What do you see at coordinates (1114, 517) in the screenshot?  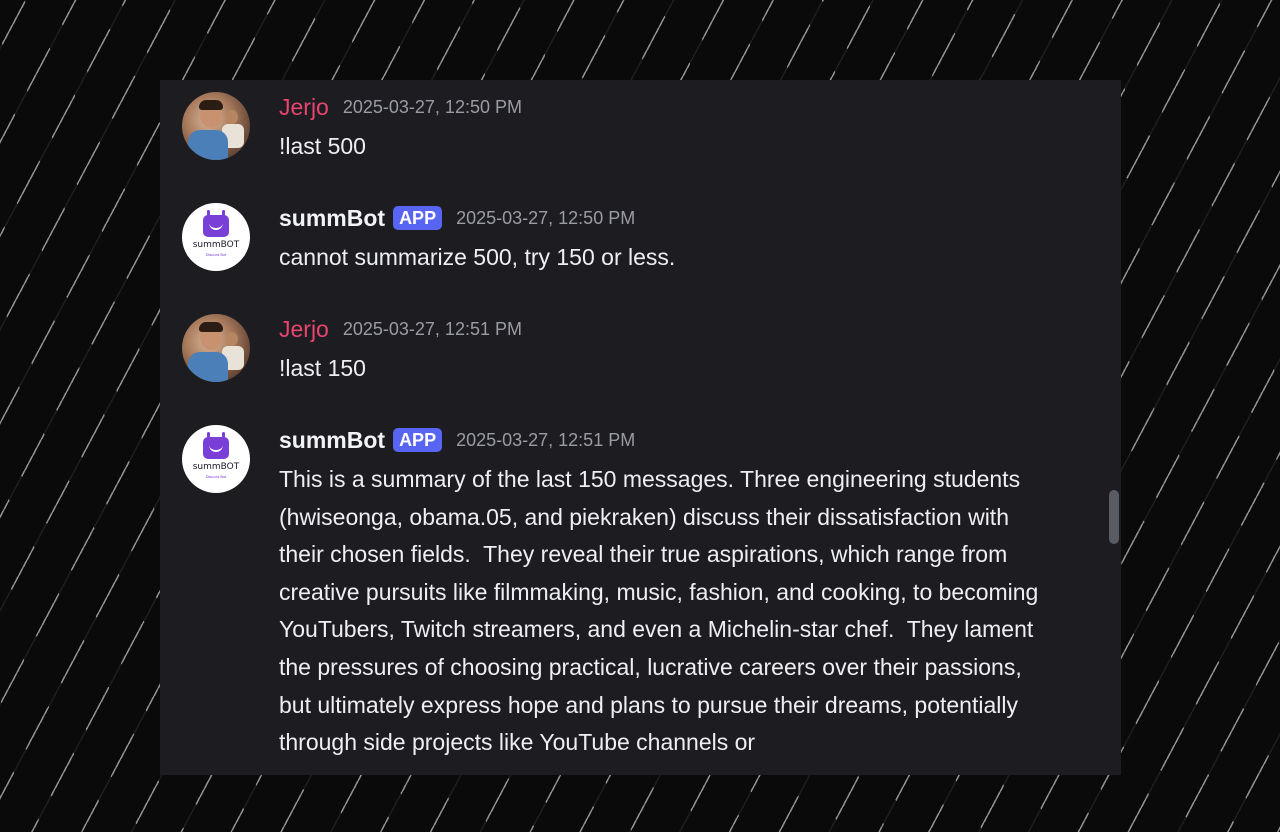 I see `scrollbar-thumb` at bounding box center [1114, 517].